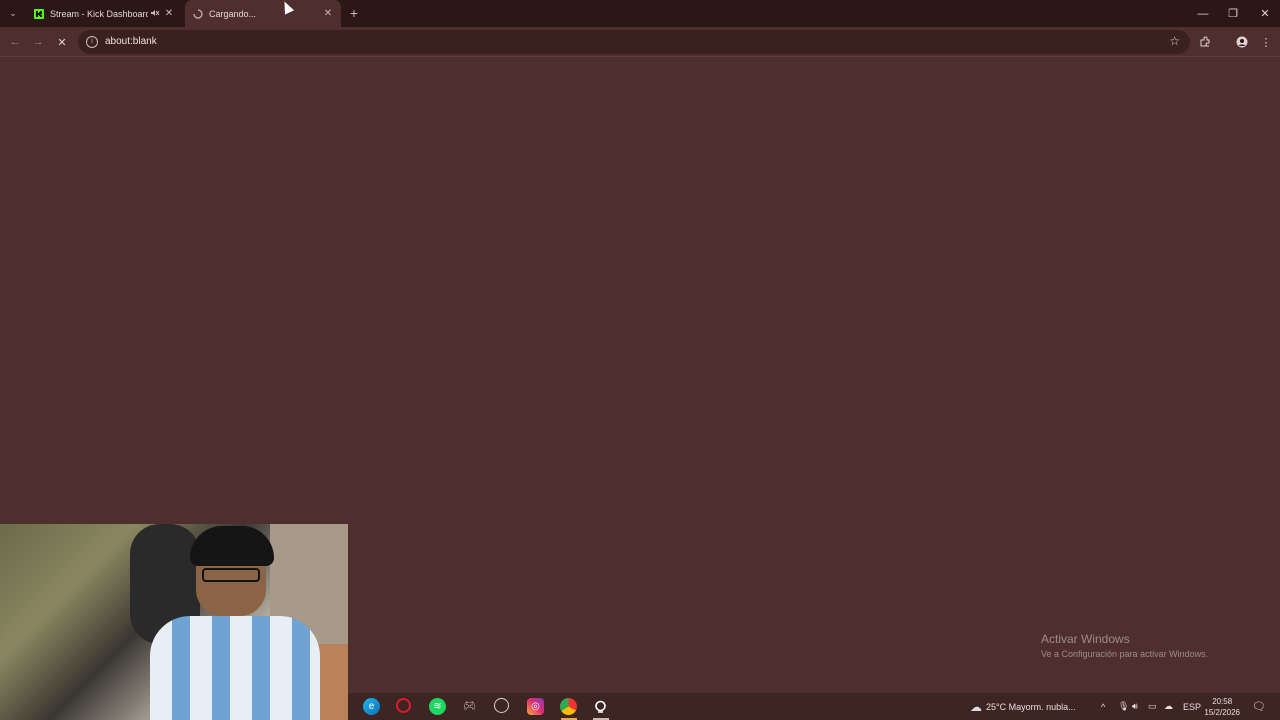  Describe the element at coordinates (1125, 654) in the screenshot. I see `watermark-subtitle: Ve a Configuración para activar Windows.` at that location.